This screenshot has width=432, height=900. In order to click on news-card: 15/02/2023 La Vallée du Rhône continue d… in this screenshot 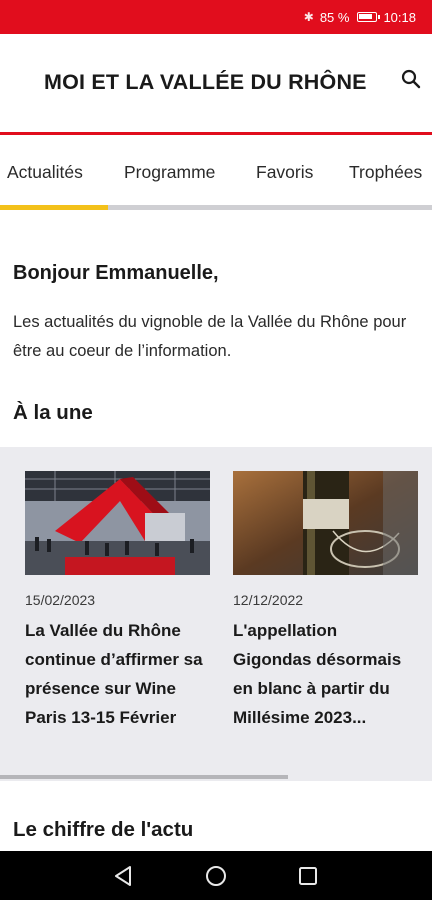, I will do `click(117, 601)`.